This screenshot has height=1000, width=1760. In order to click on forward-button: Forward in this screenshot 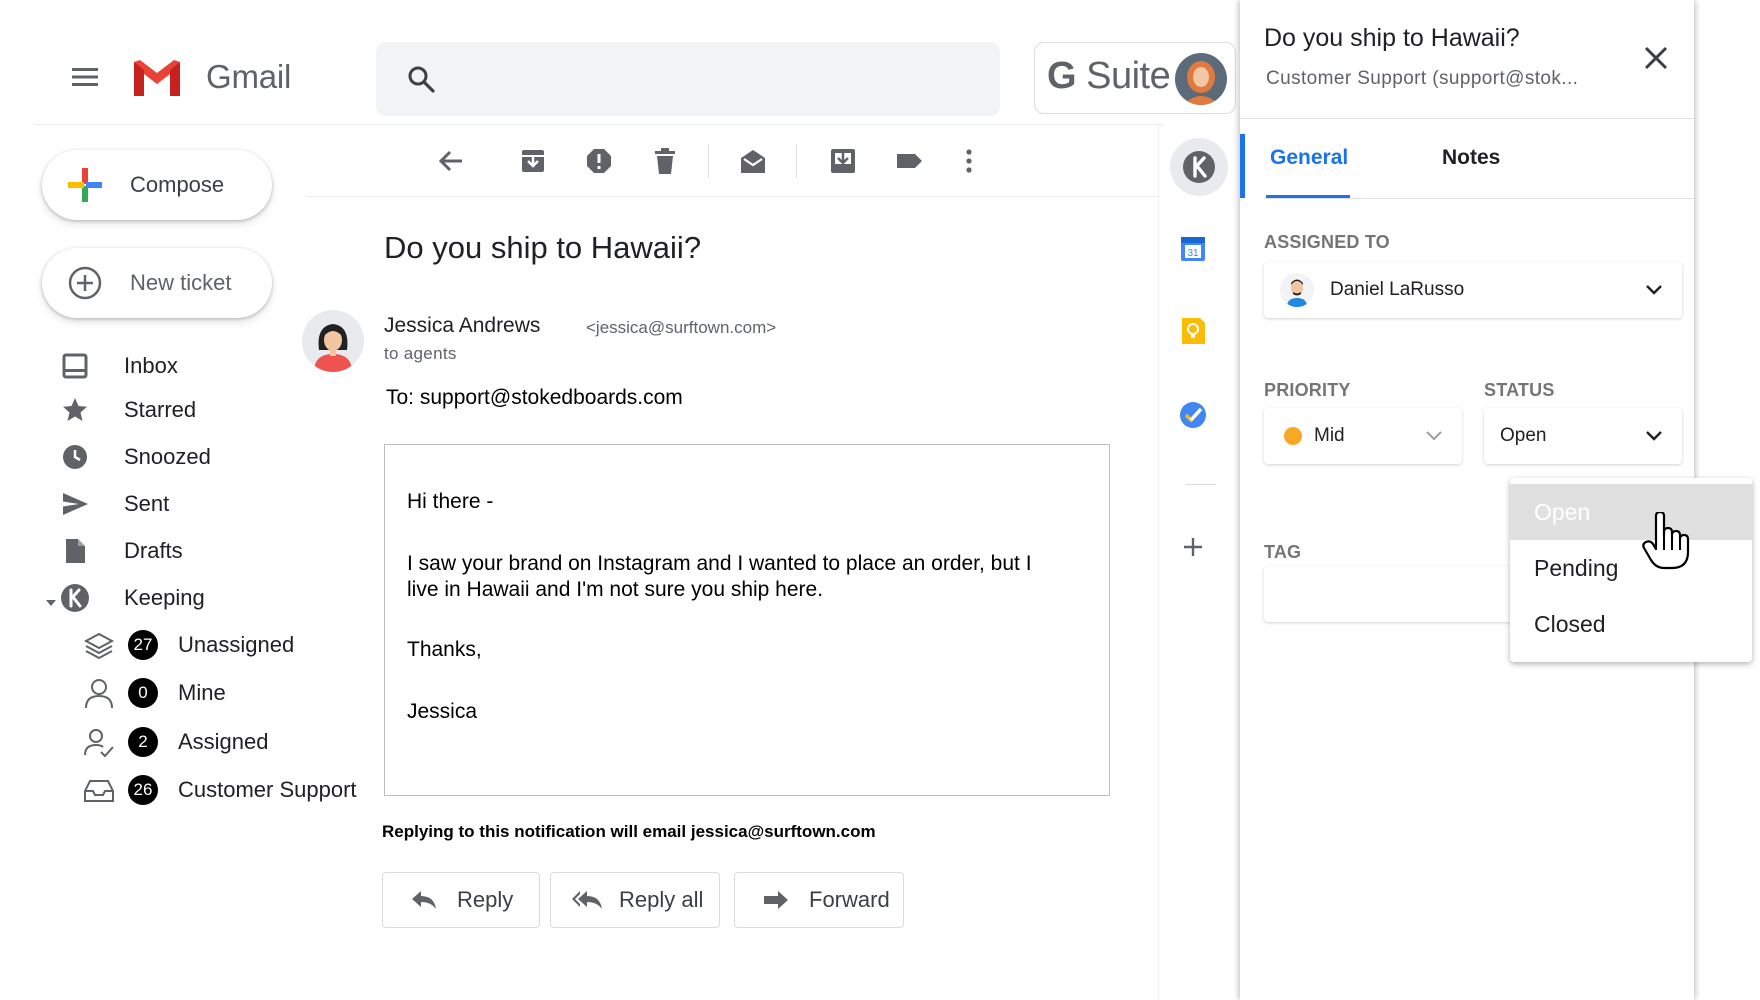, I will do `click(819, 900)`.